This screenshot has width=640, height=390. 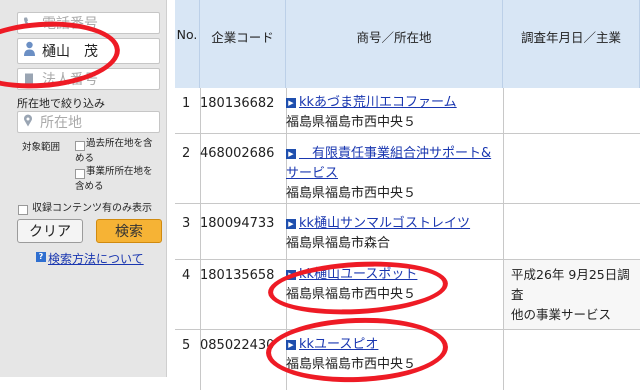 I want to click on past-location-label-2: める, so click(x=85, y=158).